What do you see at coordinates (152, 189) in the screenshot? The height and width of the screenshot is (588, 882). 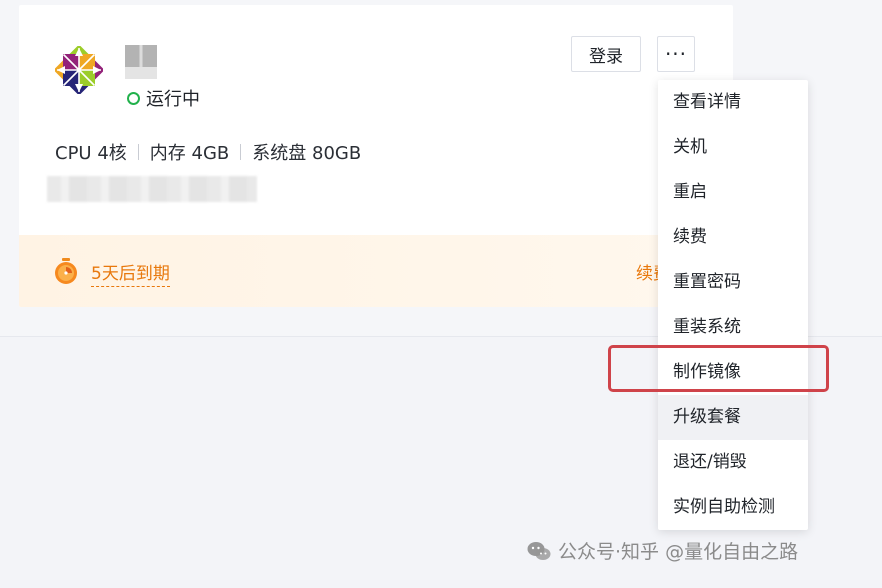 I see `ip-address-redacted` at bounding box center [152, 189].